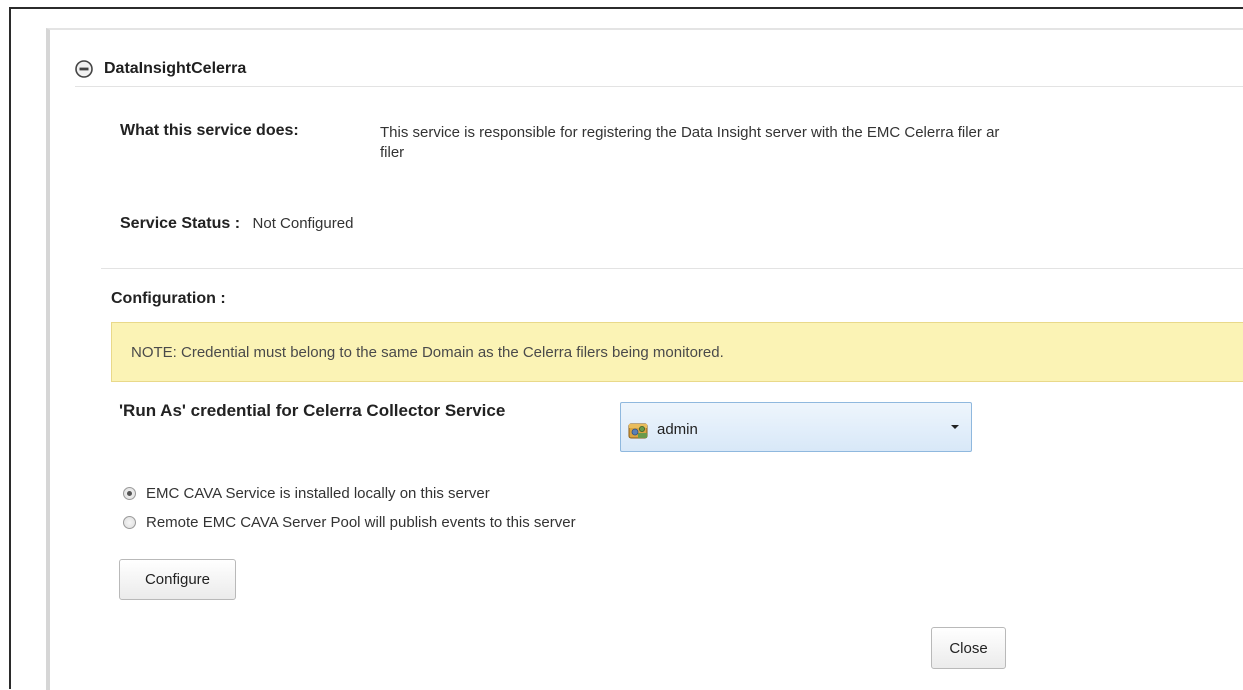  Describe the element at coordinates (796, 427) in the screenshot. I see `run-as-credential-select: admin` at that location.